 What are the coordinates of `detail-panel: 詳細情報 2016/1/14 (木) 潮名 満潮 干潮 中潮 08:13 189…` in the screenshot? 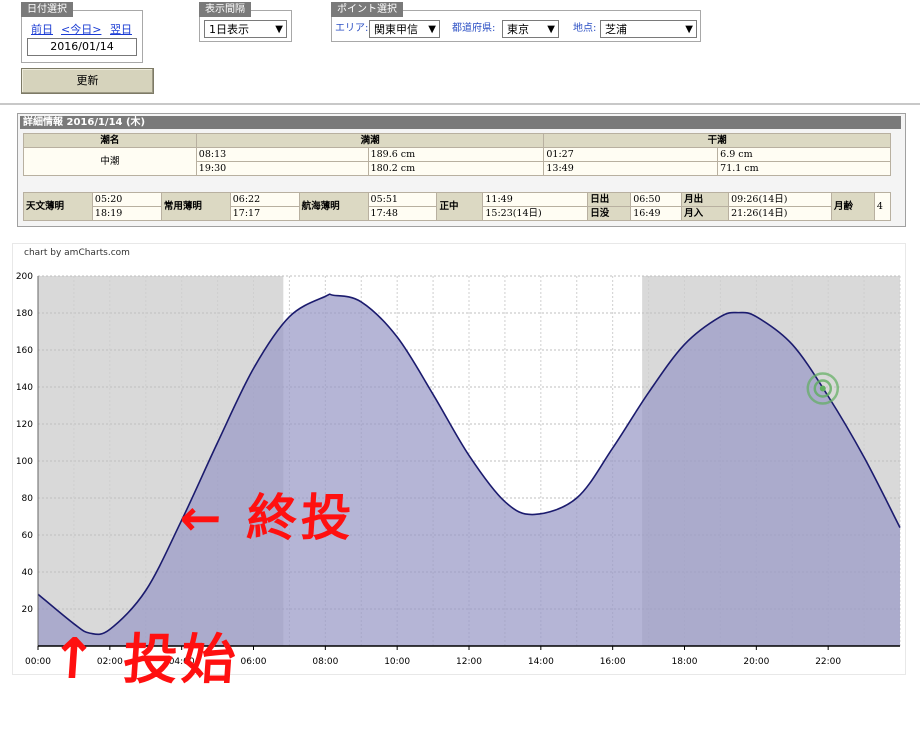 It's located at (461, 170).